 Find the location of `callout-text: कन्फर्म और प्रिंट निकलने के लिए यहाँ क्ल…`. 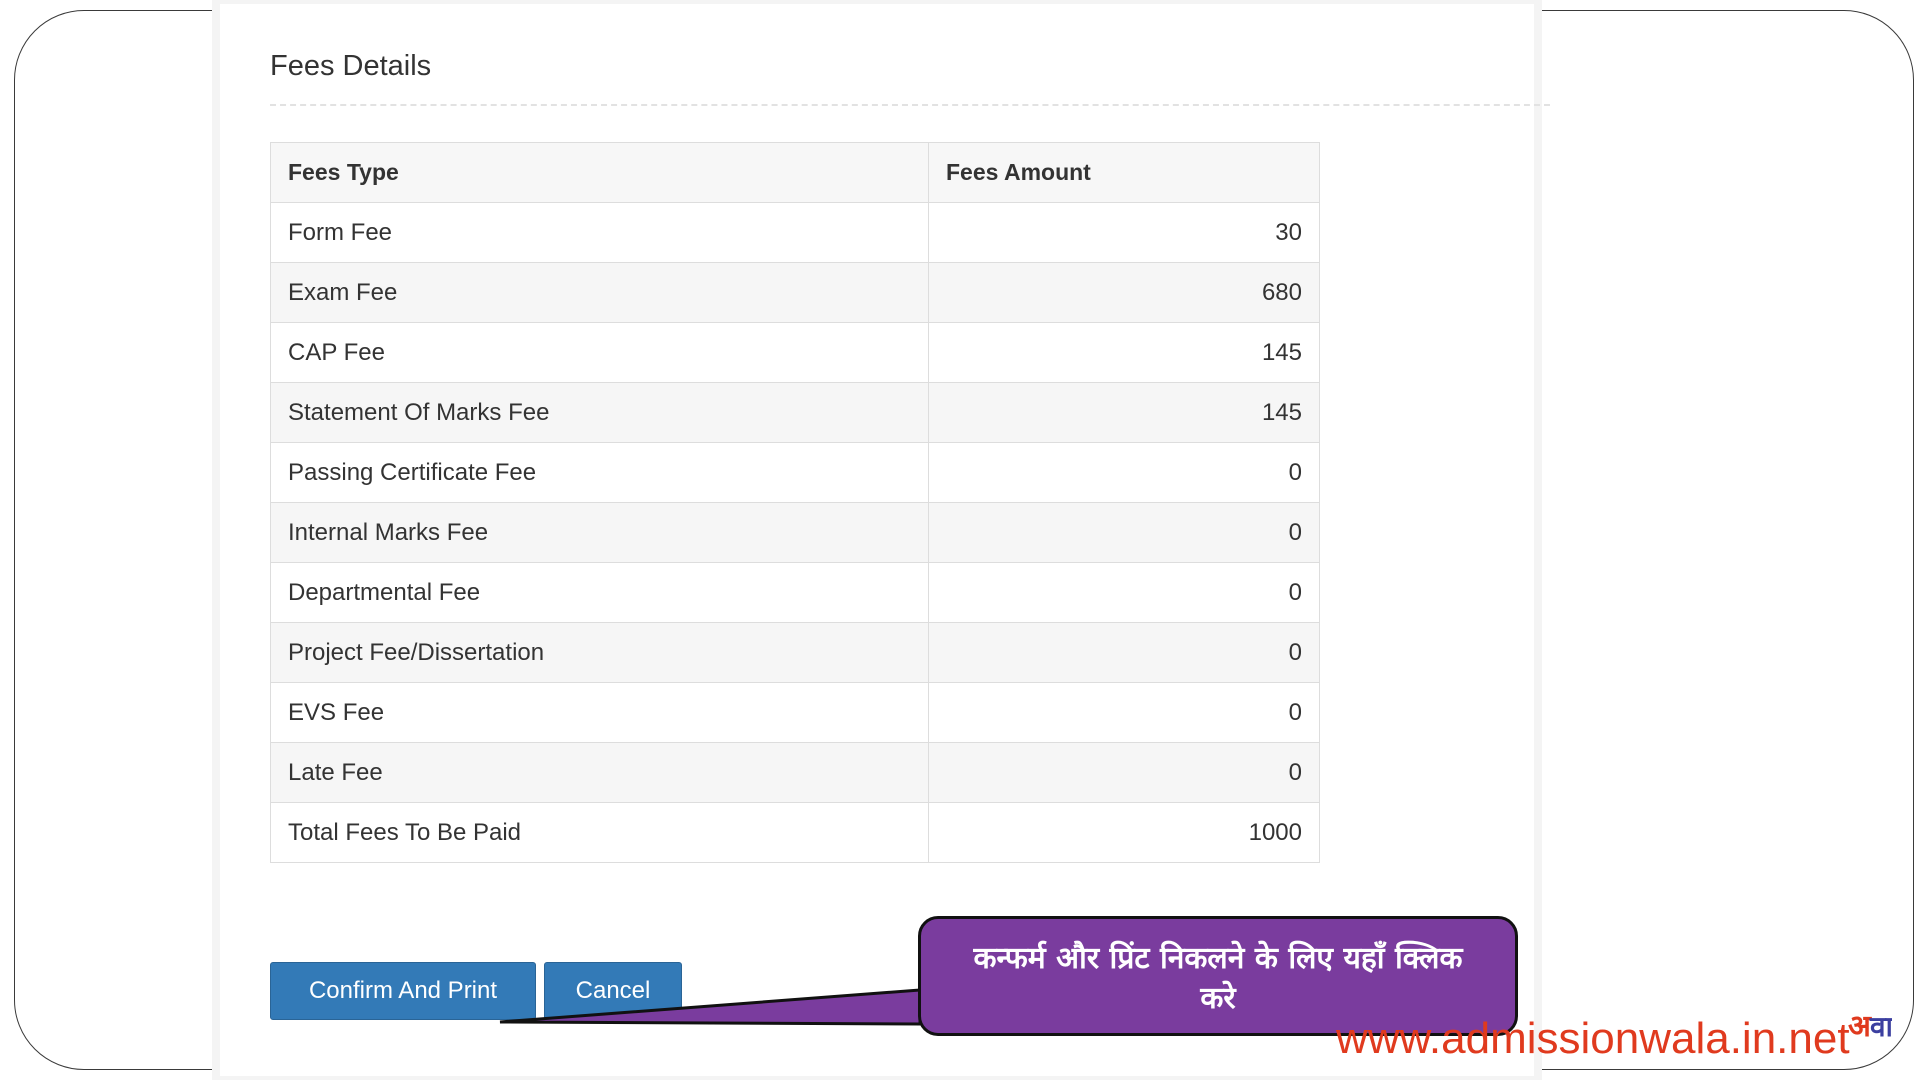

callout-text: कन्फर्म और प्रिंट निकलने के लिए यहाँ क्ल… is located at coordinates (1218, 978).